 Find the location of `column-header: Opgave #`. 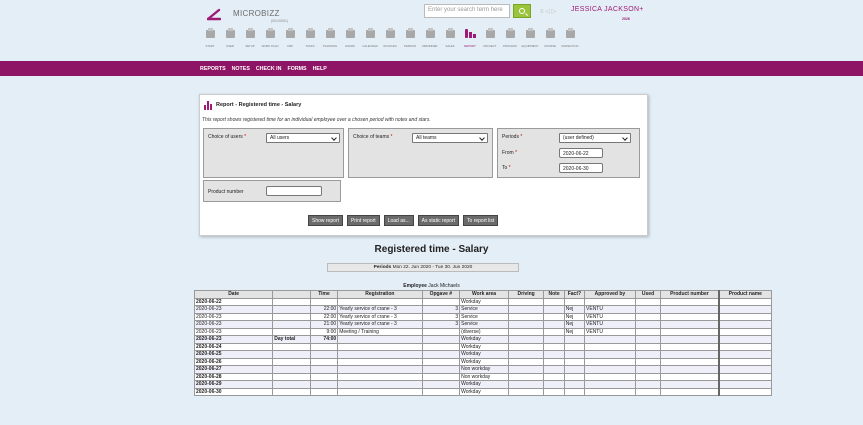

column-header: Opgave # is located at coordinates (441, 294).